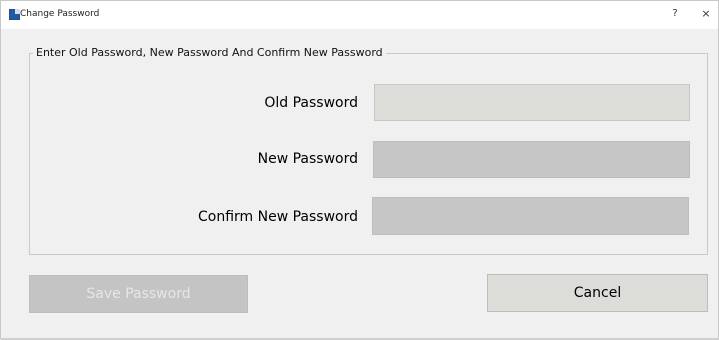 The width and height of the screenshot is (719, 340). I want to click on old-password-label: Old Password, so click(311, 103).